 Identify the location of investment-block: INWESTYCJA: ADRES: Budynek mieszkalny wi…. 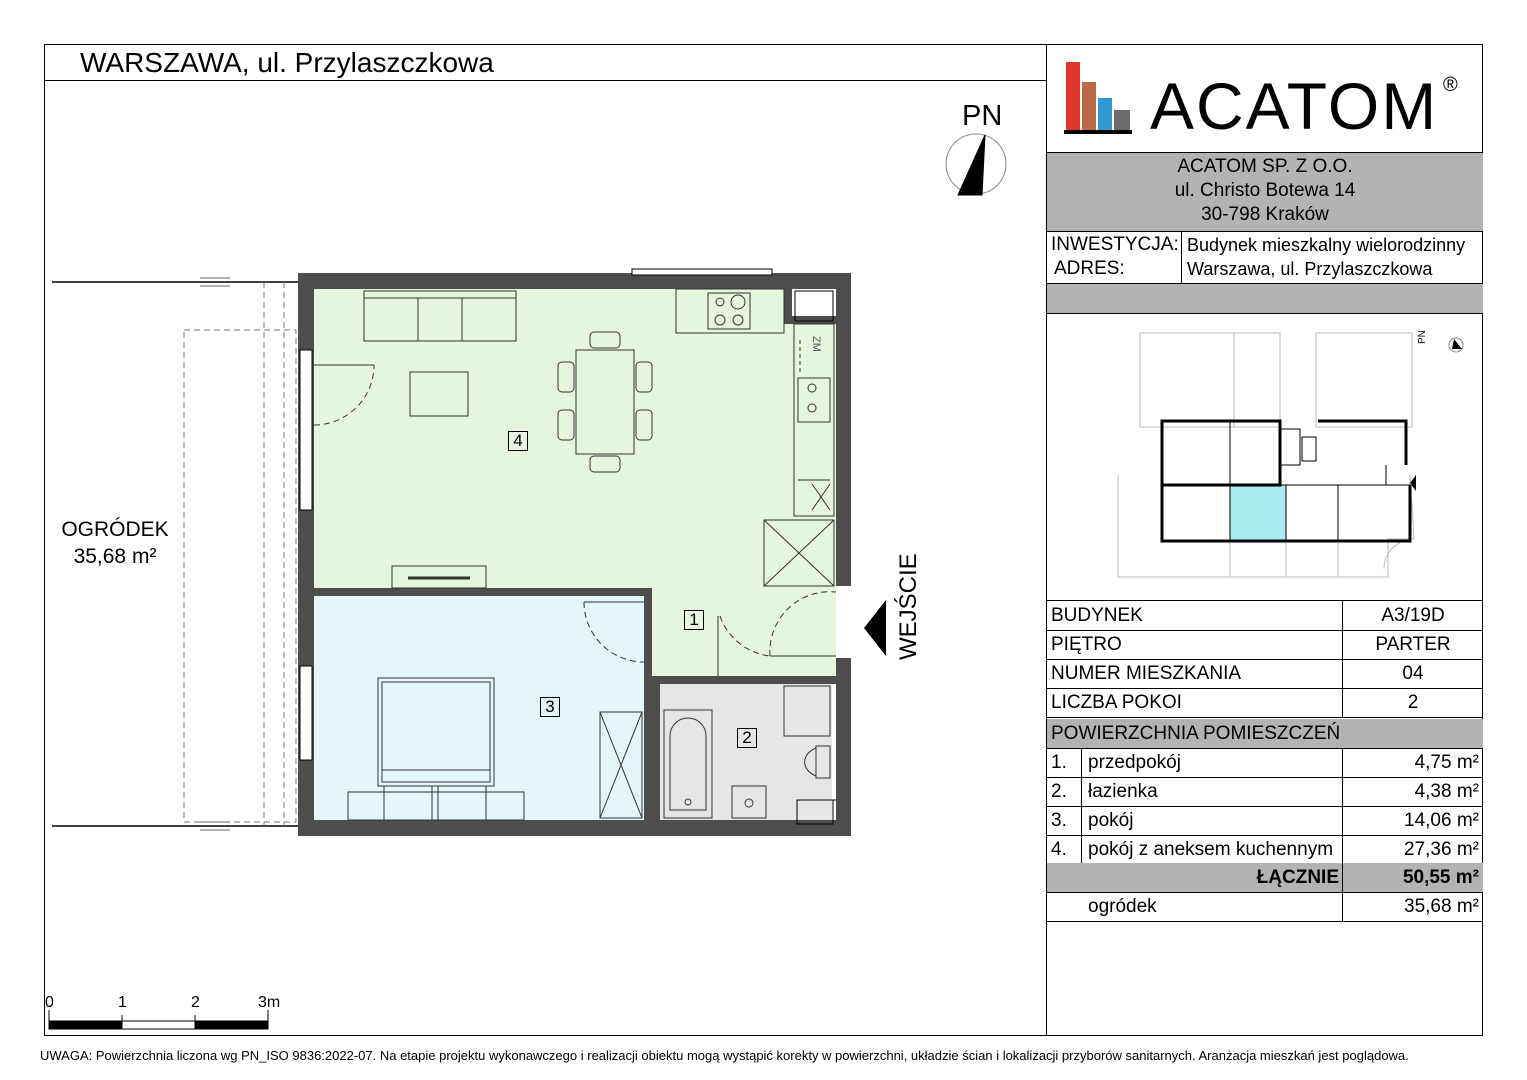
(1265, 257).